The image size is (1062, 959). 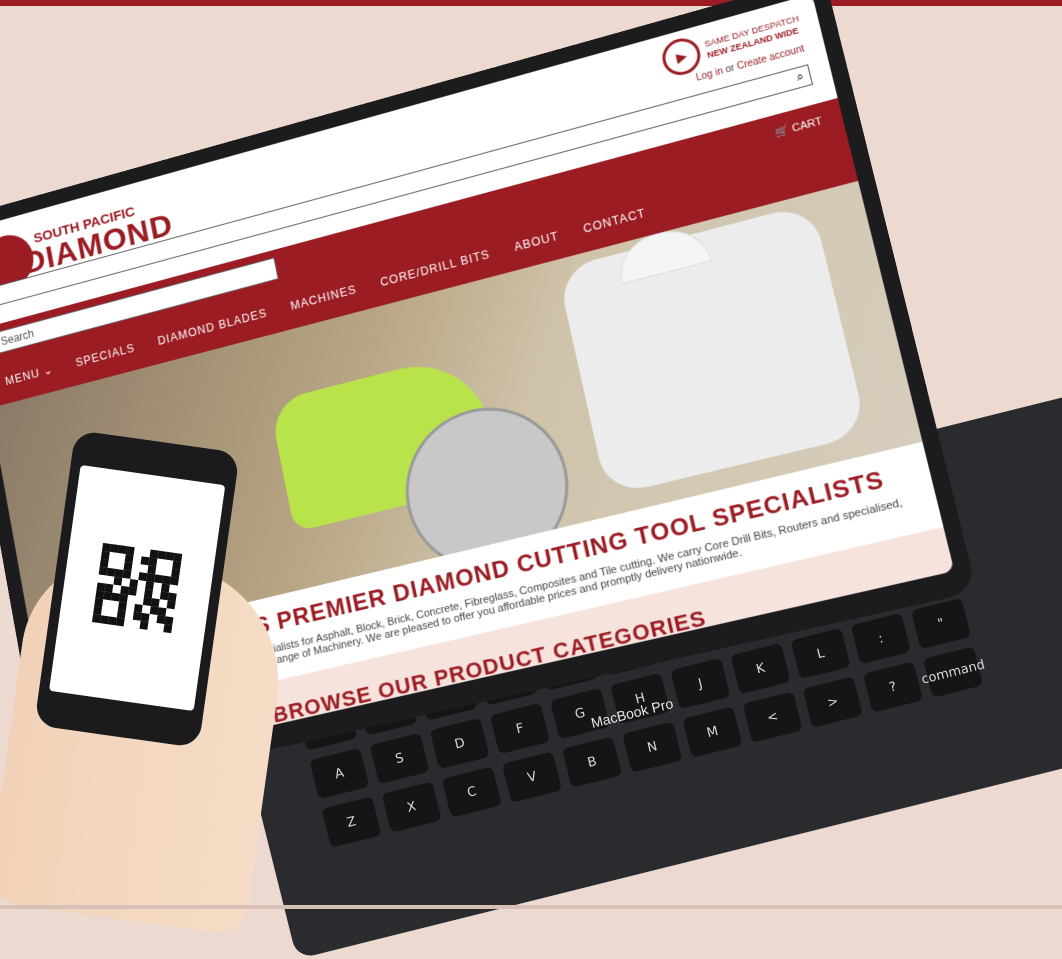 What do you see at coordinates (168, 629) in the screenshot?
I see `qr-cell` at bounding box center [168, 629].